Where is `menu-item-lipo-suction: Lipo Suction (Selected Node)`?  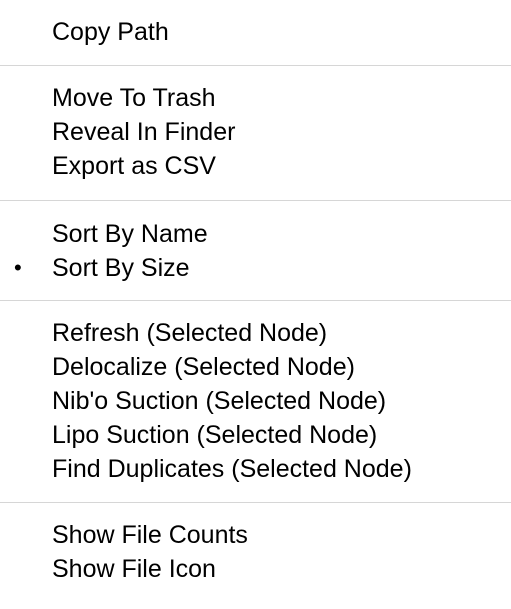
menu-item-lipo-suction: Lipo Suction (Selected Node) is located at coordinates (255, 435).